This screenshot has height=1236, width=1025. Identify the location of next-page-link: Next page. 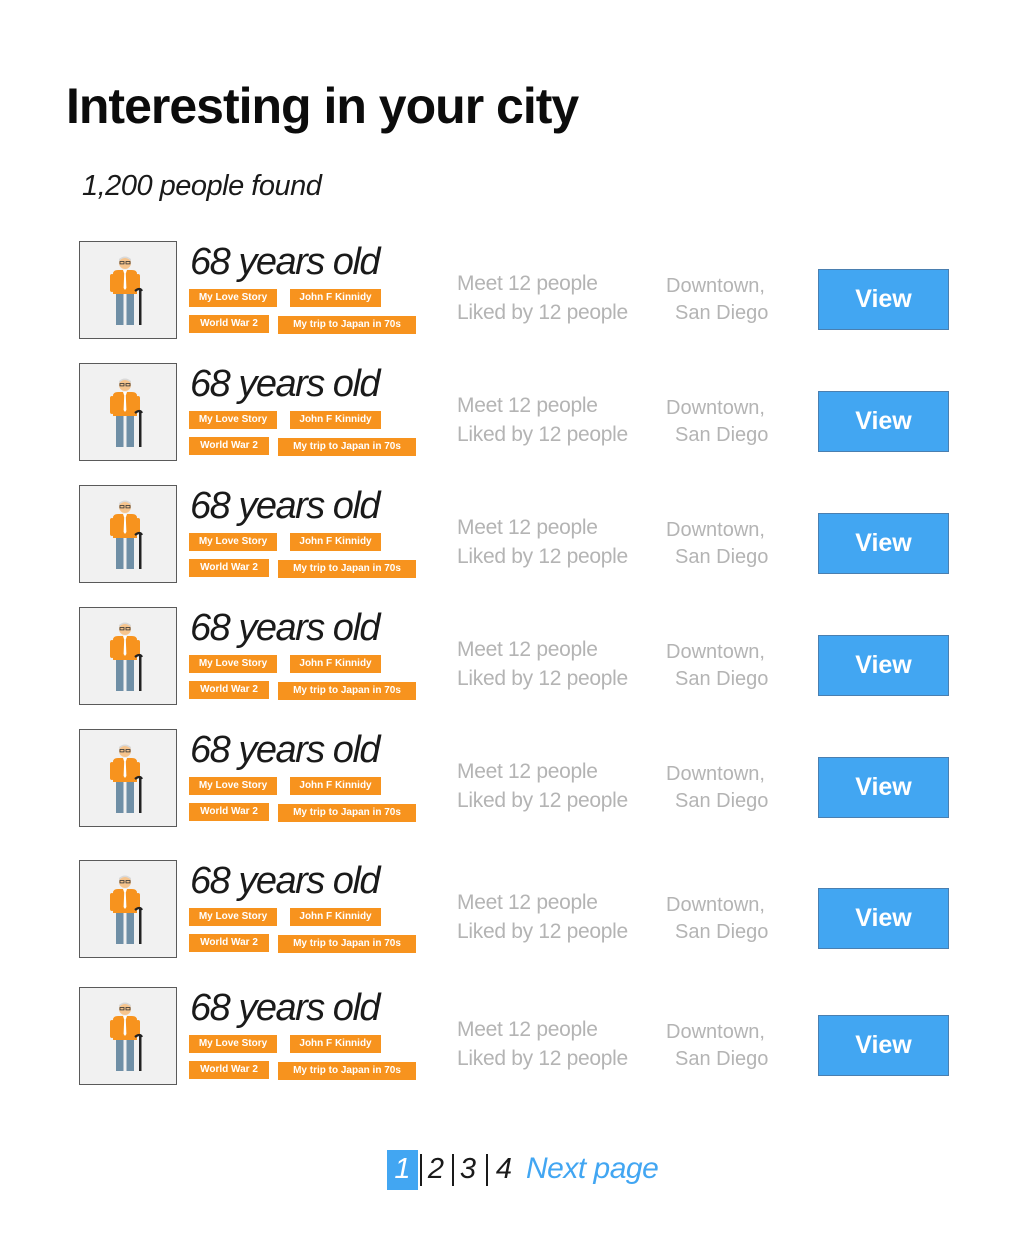
(592, 1169).